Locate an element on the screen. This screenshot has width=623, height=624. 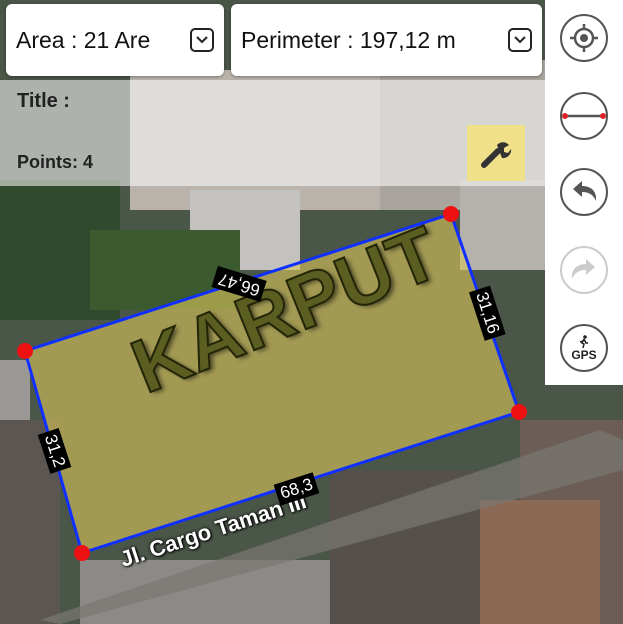
wrench-button is located at coordinates (496, 153).